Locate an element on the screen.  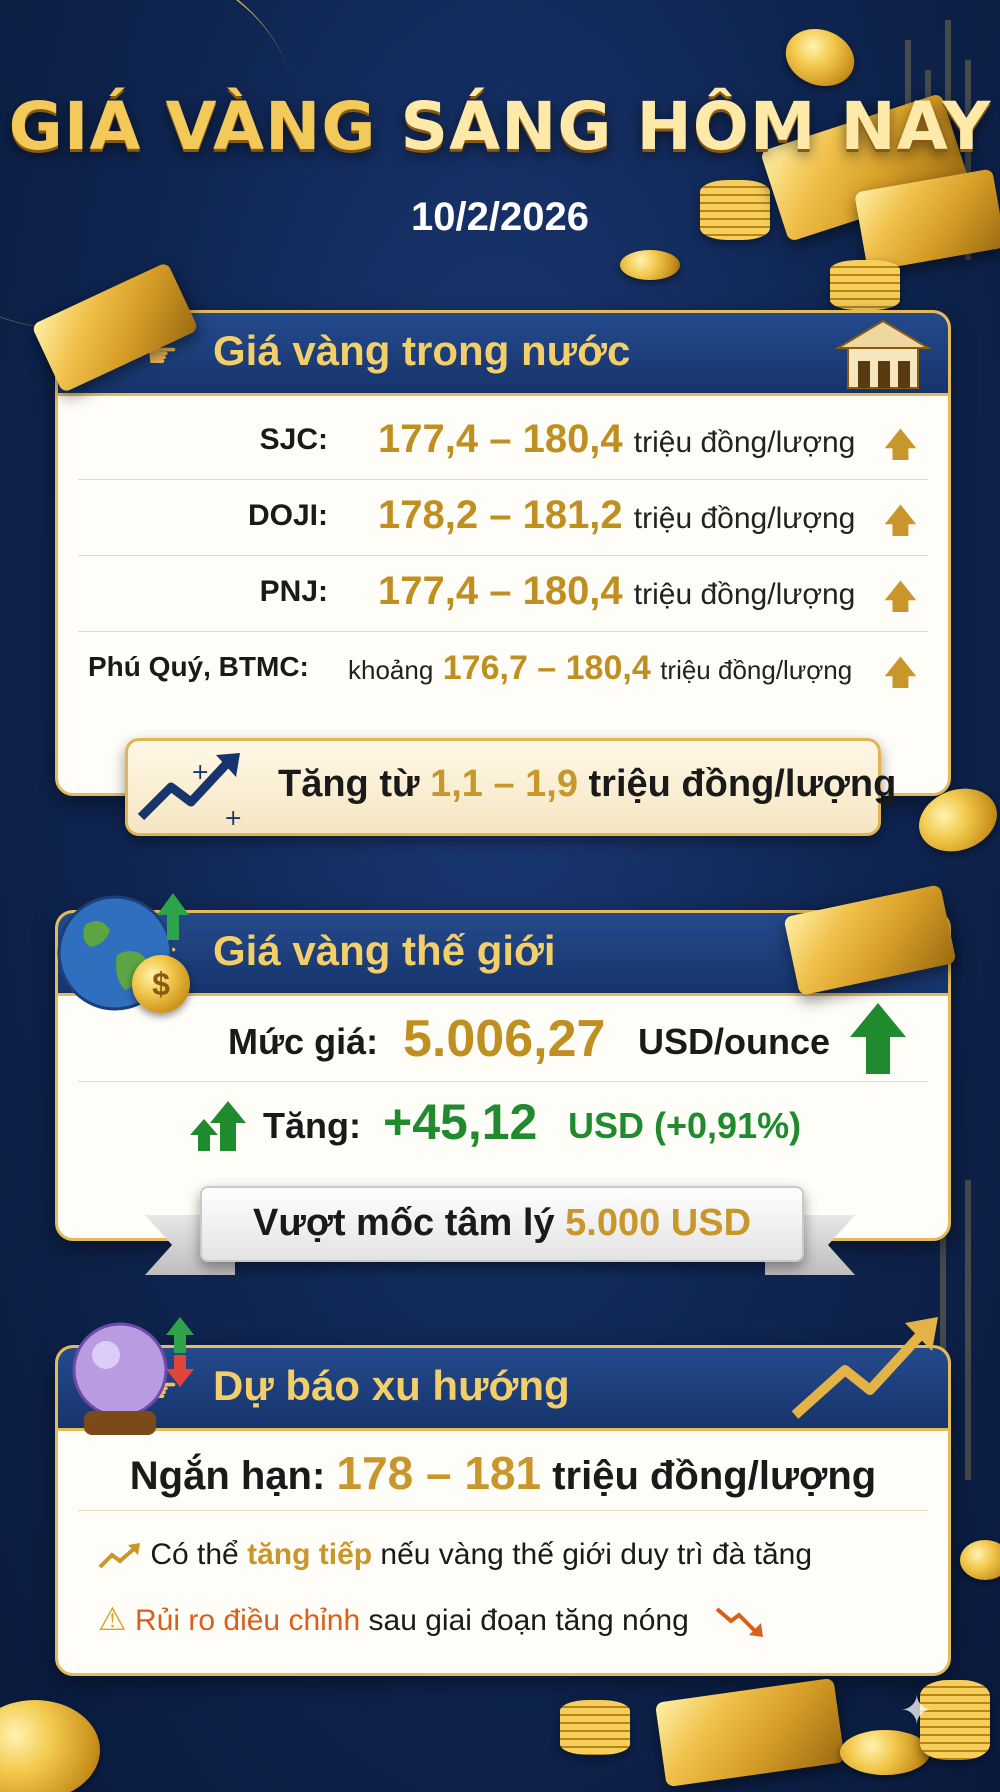
double-up-arrow-icon is located at coordinates (218, 1126).